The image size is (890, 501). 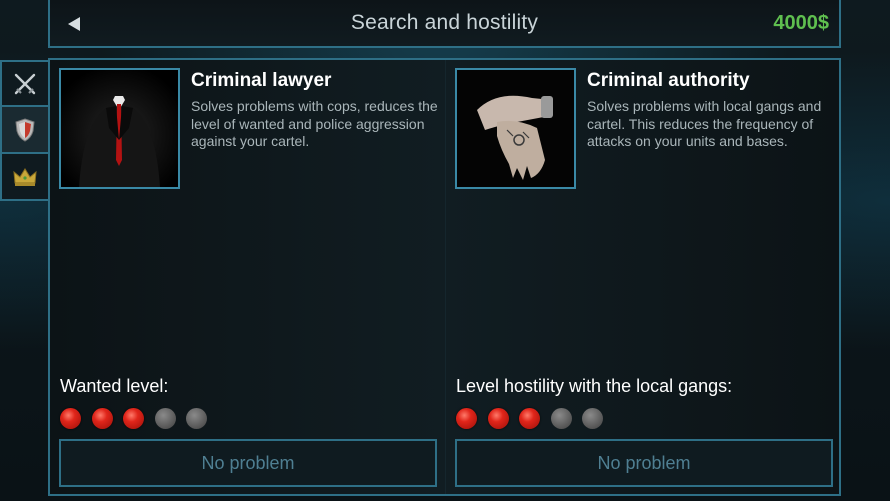 I want to click on authority-portrait, so click(x=515, y=128).